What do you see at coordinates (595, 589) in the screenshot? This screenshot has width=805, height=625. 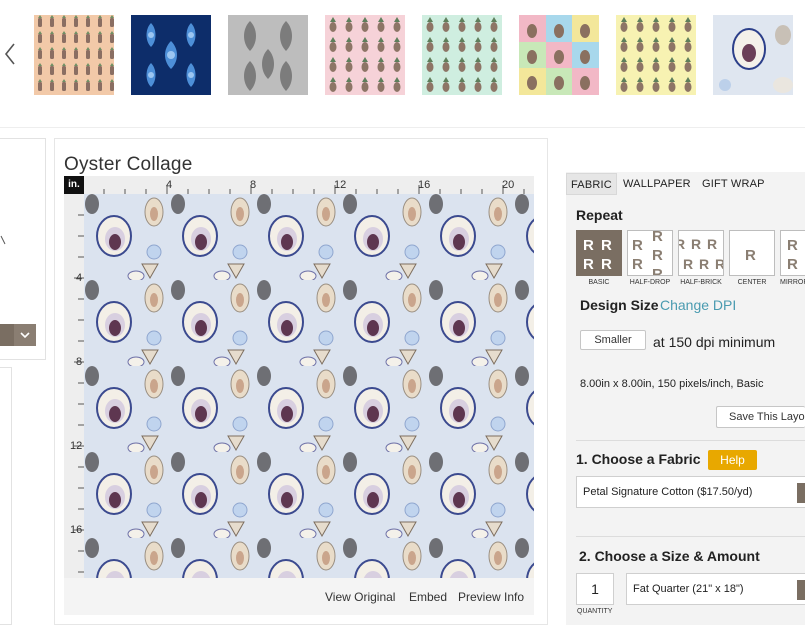 I see `quantity-input: 1` at bounding box center [595, 589].